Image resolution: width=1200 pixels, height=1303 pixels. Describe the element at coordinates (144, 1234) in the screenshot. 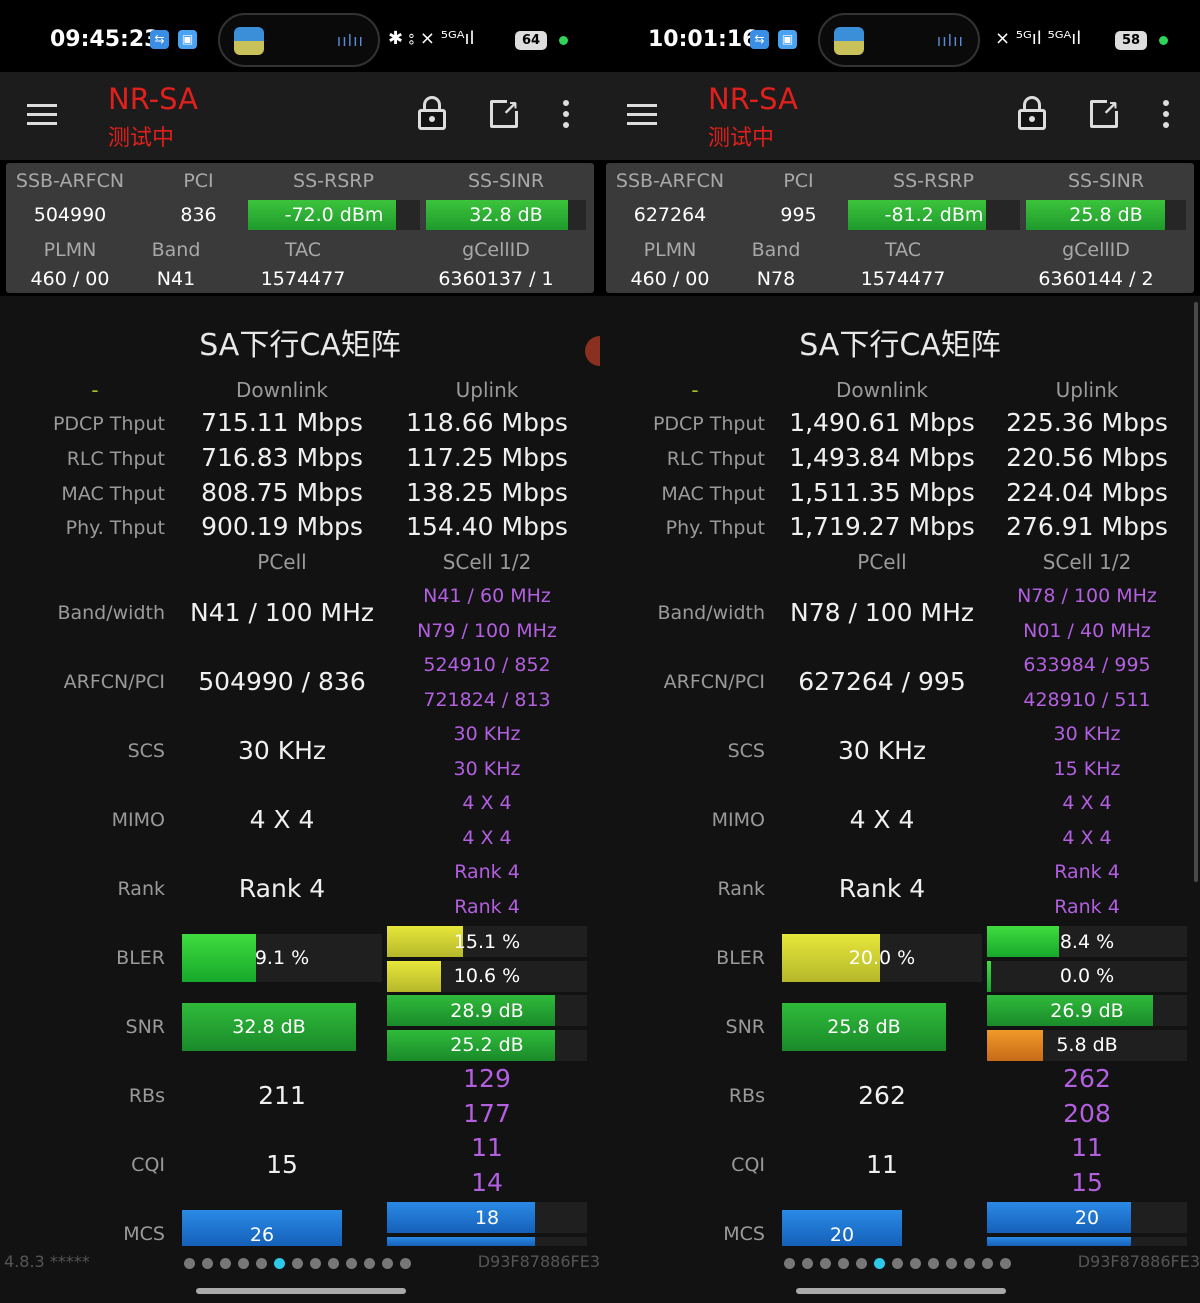

I see `row-label-mcs: MCS` at that location.